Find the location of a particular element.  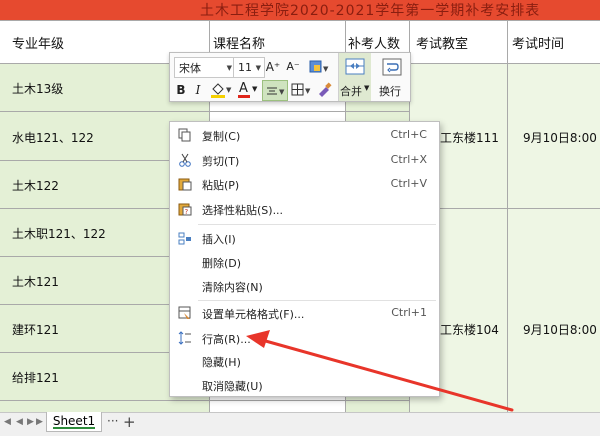

last-sheet-arrow-icon: ▶ is located at coordinates (39, 422).